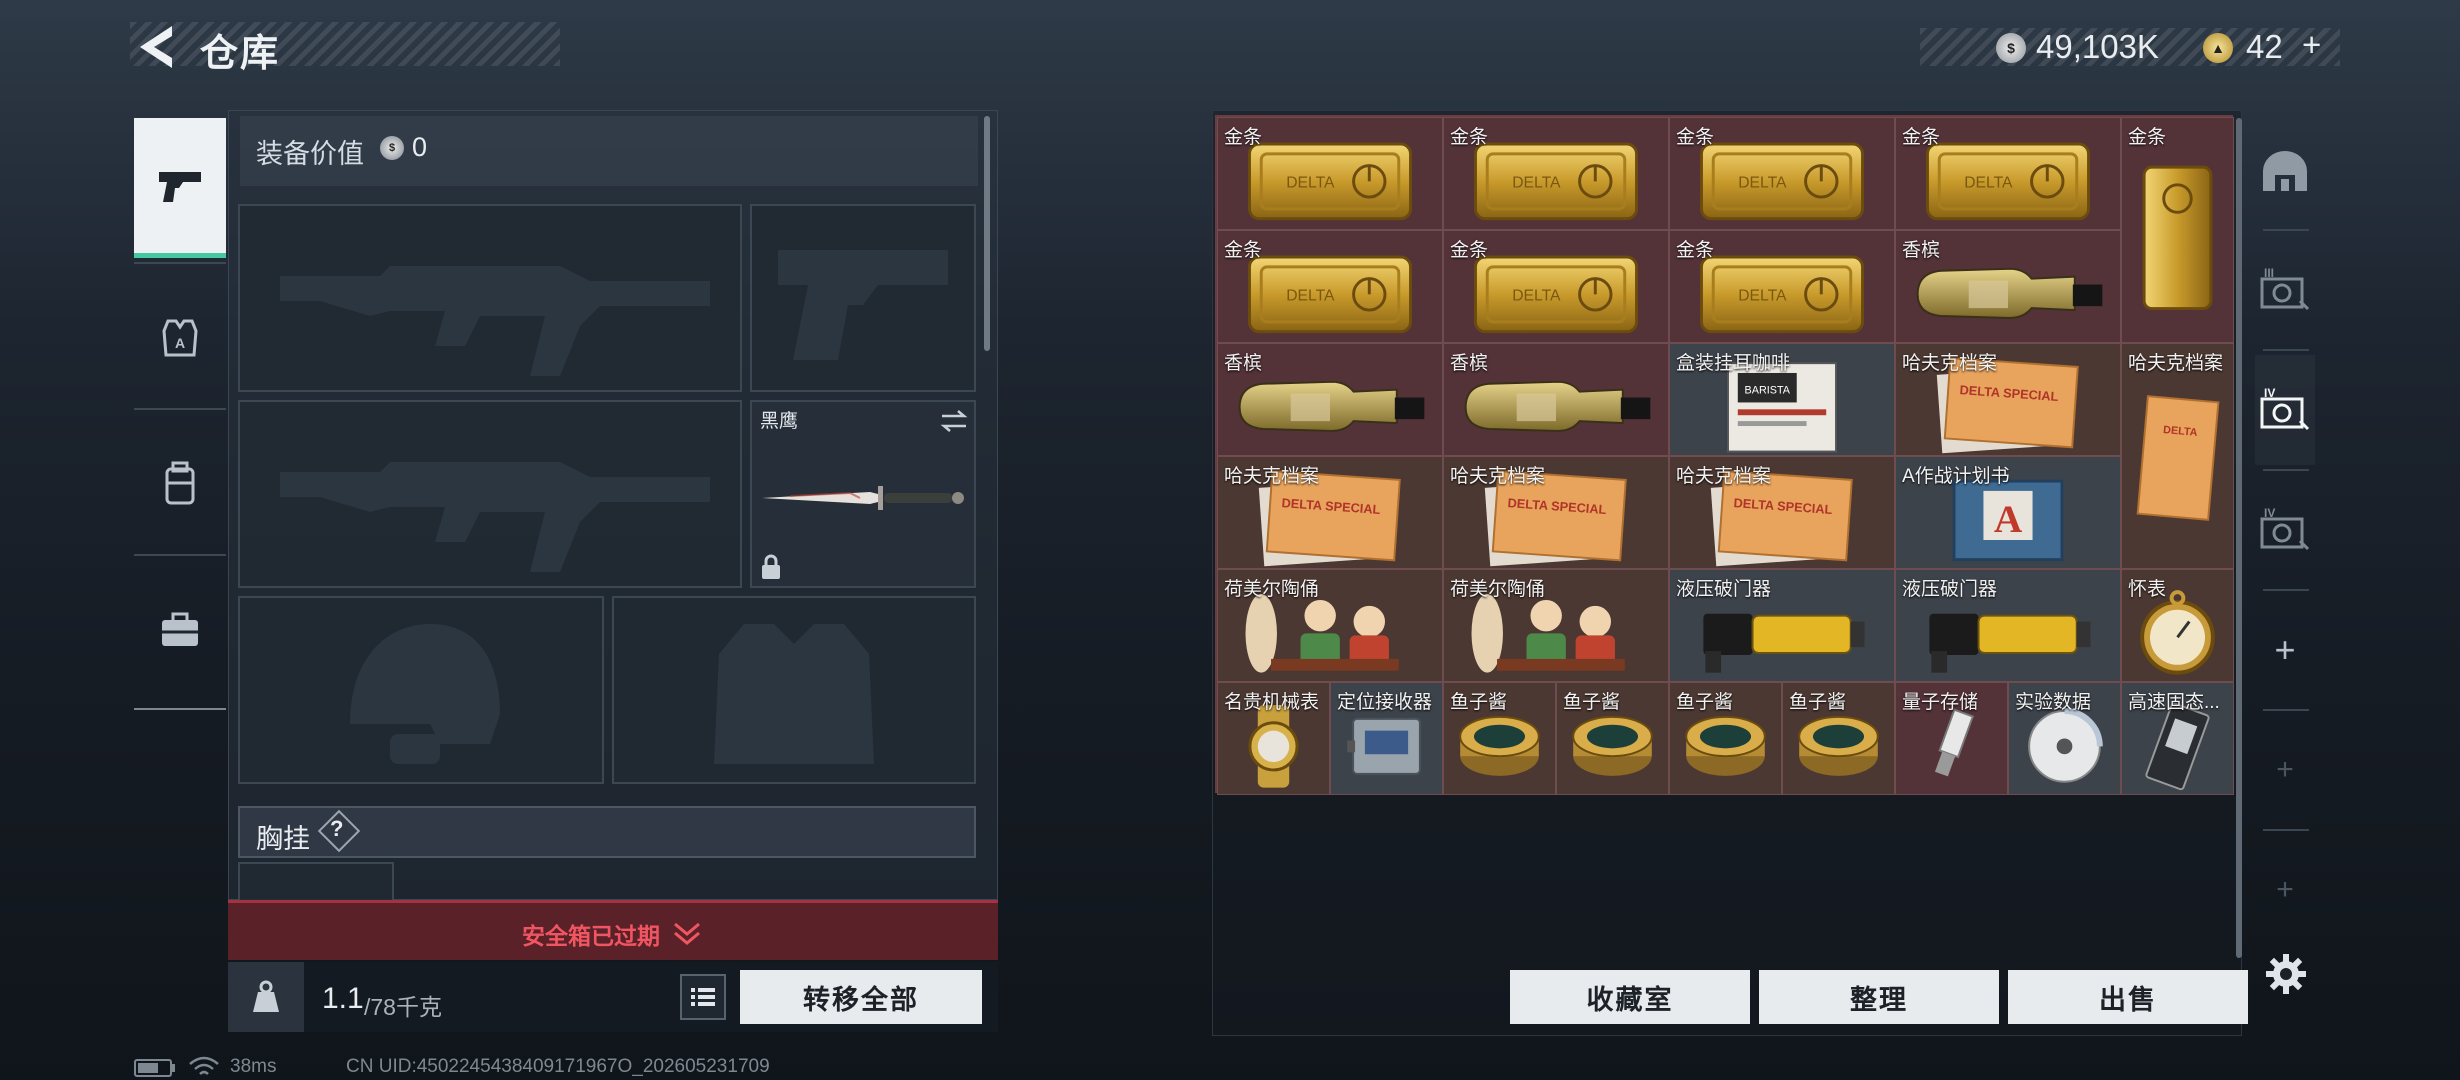  Describe the element at coordinates (156, 47) in the screenshot. I see `back-arrow-icon` at that location.